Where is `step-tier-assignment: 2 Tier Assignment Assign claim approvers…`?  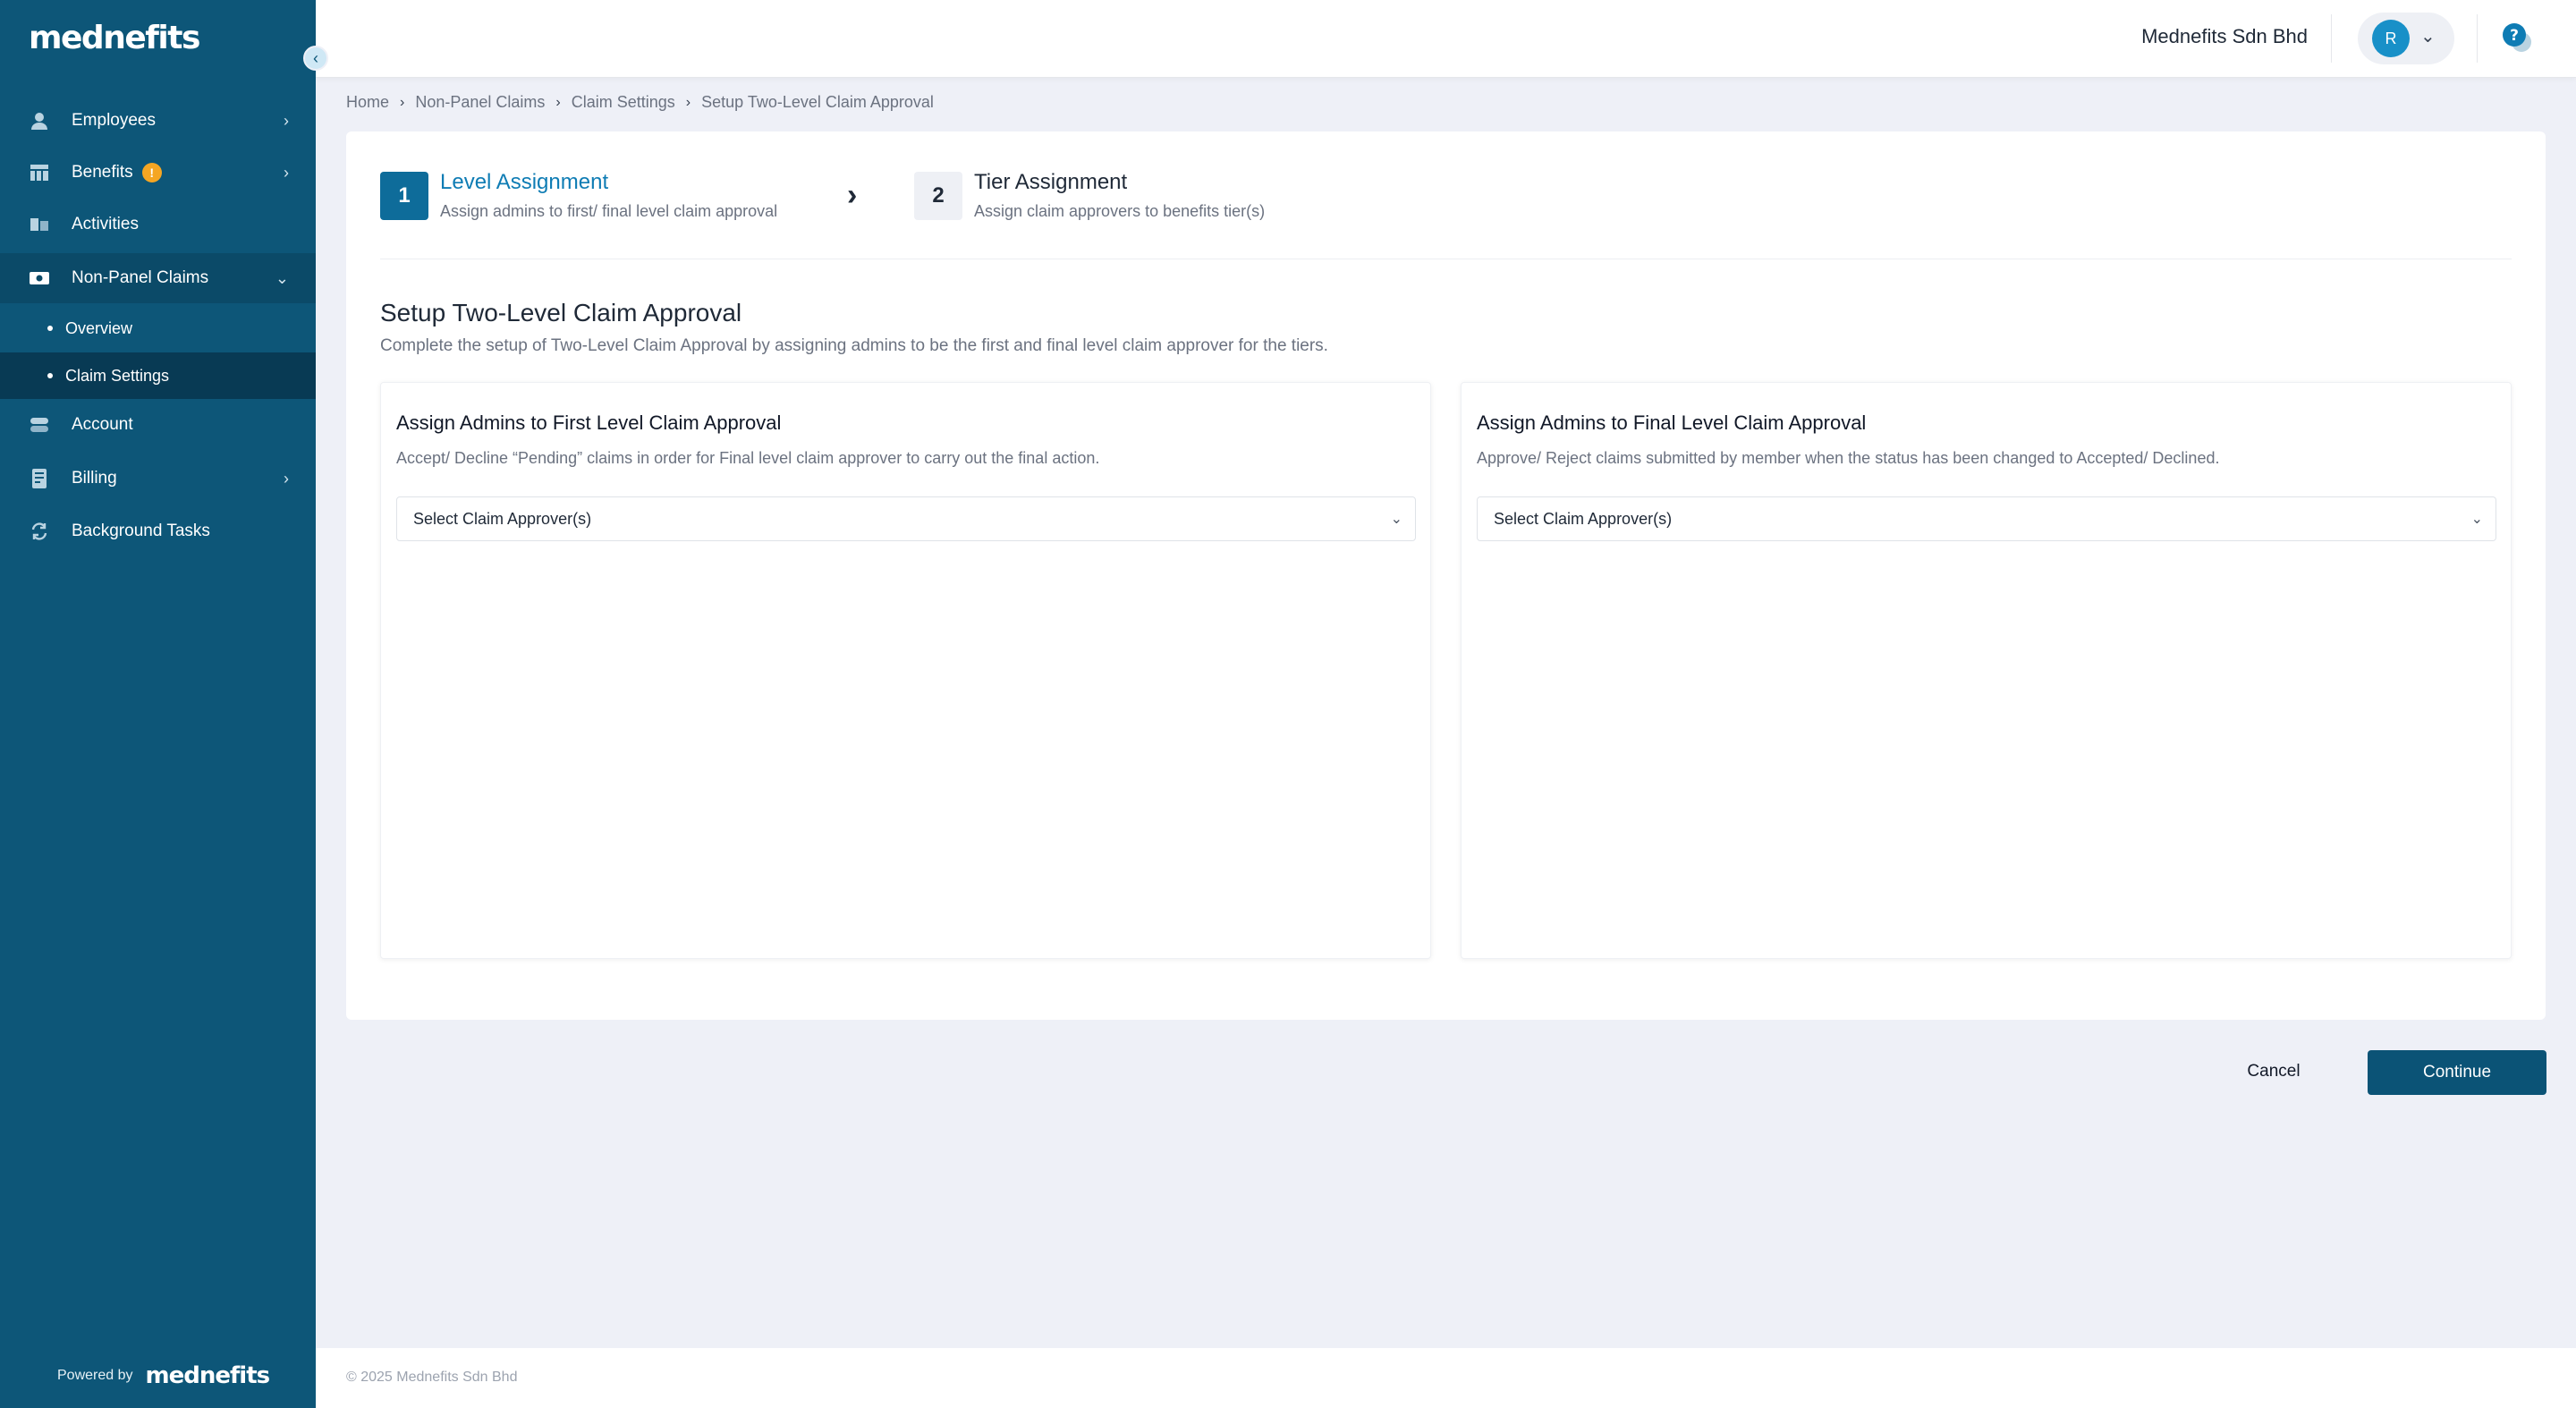 step-tier-assignment: 2 Tier Assignment Assign claim approvers… is located at coordinates (1090, 195).